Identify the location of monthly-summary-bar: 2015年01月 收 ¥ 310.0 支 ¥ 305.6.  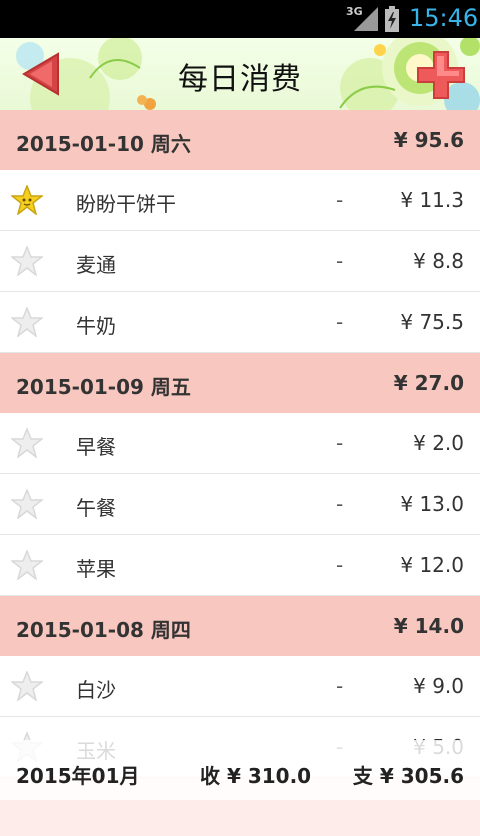
(240, 770).